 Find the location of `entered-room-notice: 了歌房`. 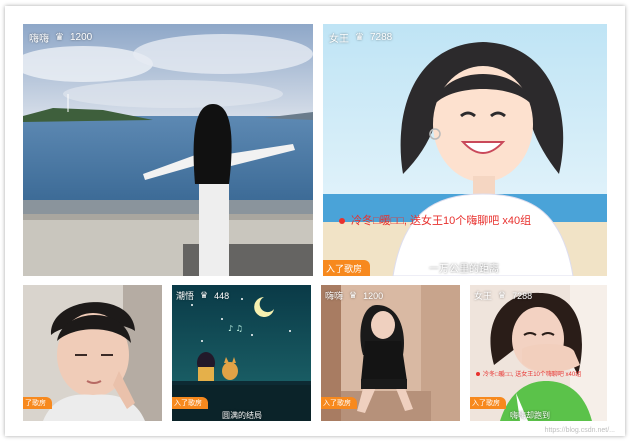

entered-room-notice: 了歌房 is located at coordinates (37, 403).